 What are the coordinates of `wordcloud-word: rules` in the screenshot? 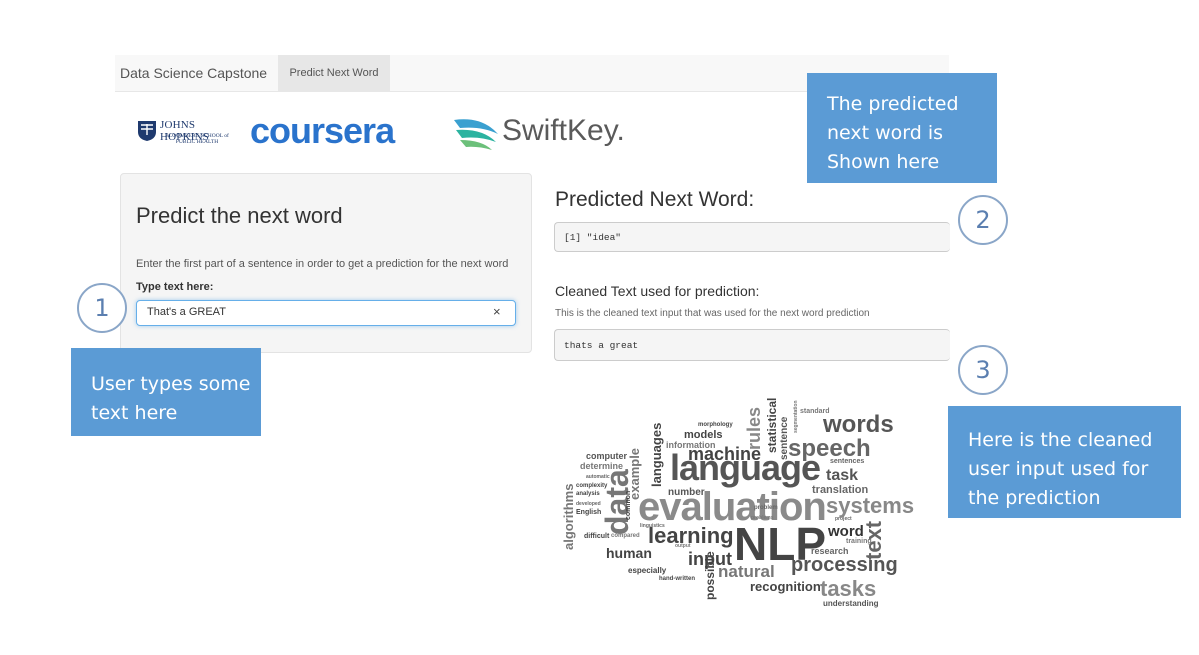 It's located at (754, 428).